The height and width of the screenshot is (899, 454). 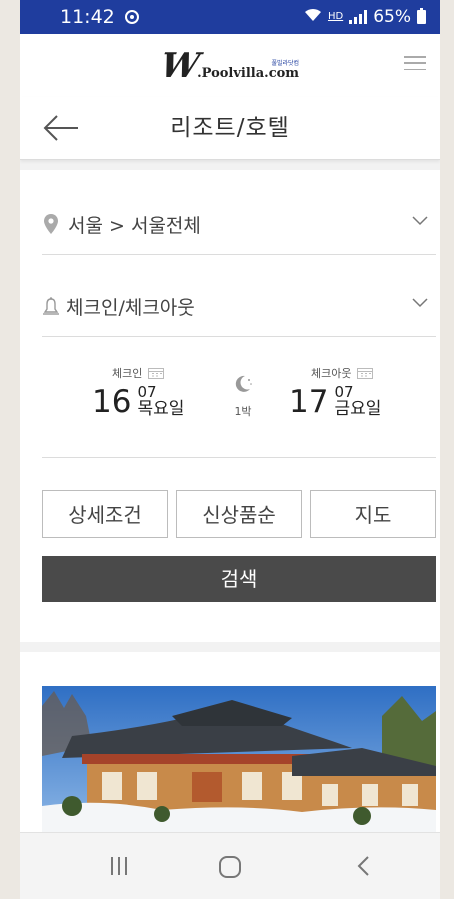 What do you see at coordinates (344, 392) in the screenshot?
I see `checkout-month: 07` at bounding box center [344, 392].